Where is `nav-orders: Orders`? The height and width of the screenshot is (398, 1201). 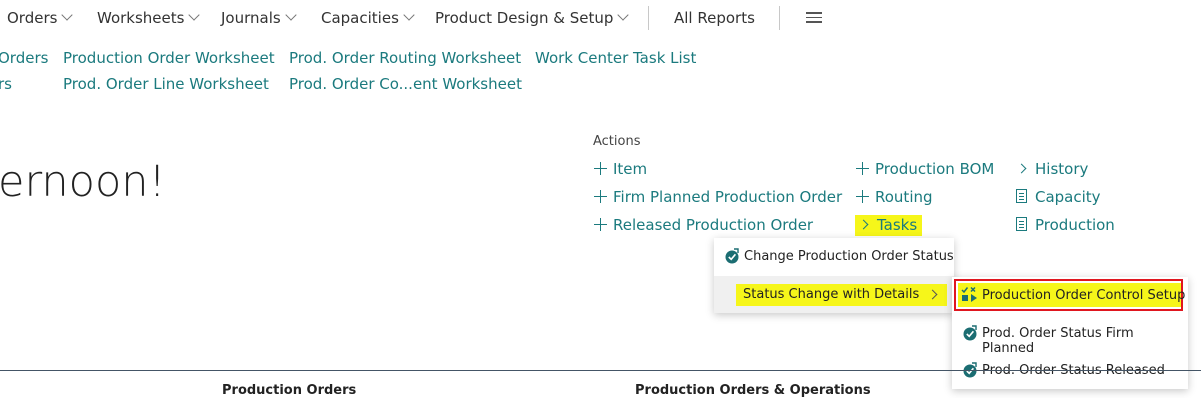
nav-orders: Orders is located at coordinates (40, 18).